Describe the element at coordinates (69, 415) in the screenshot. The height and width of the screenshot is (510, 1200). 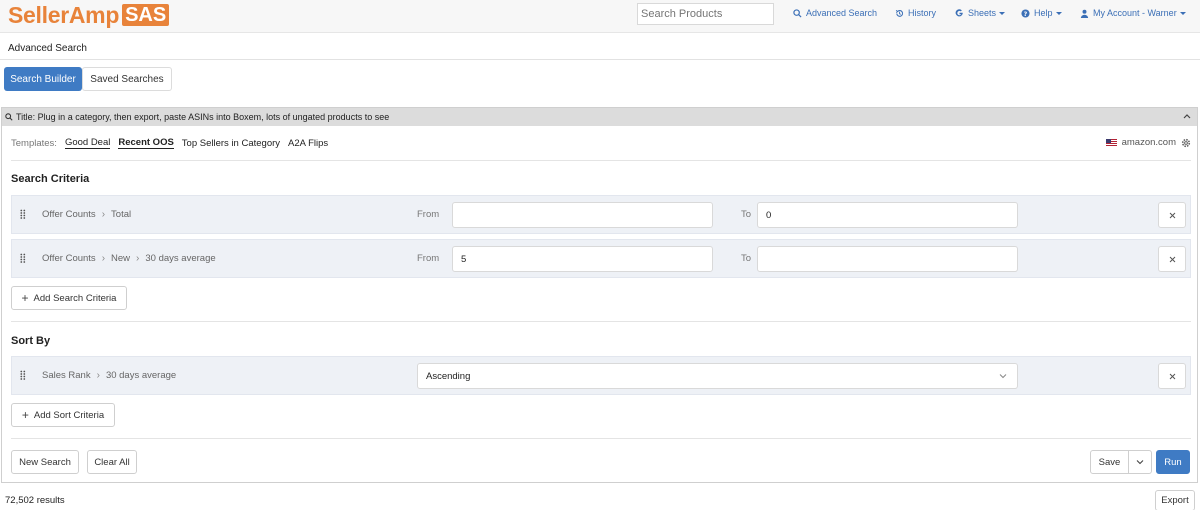
I see `add-sort-criteria-label: Add Sort Criteria` at that location.